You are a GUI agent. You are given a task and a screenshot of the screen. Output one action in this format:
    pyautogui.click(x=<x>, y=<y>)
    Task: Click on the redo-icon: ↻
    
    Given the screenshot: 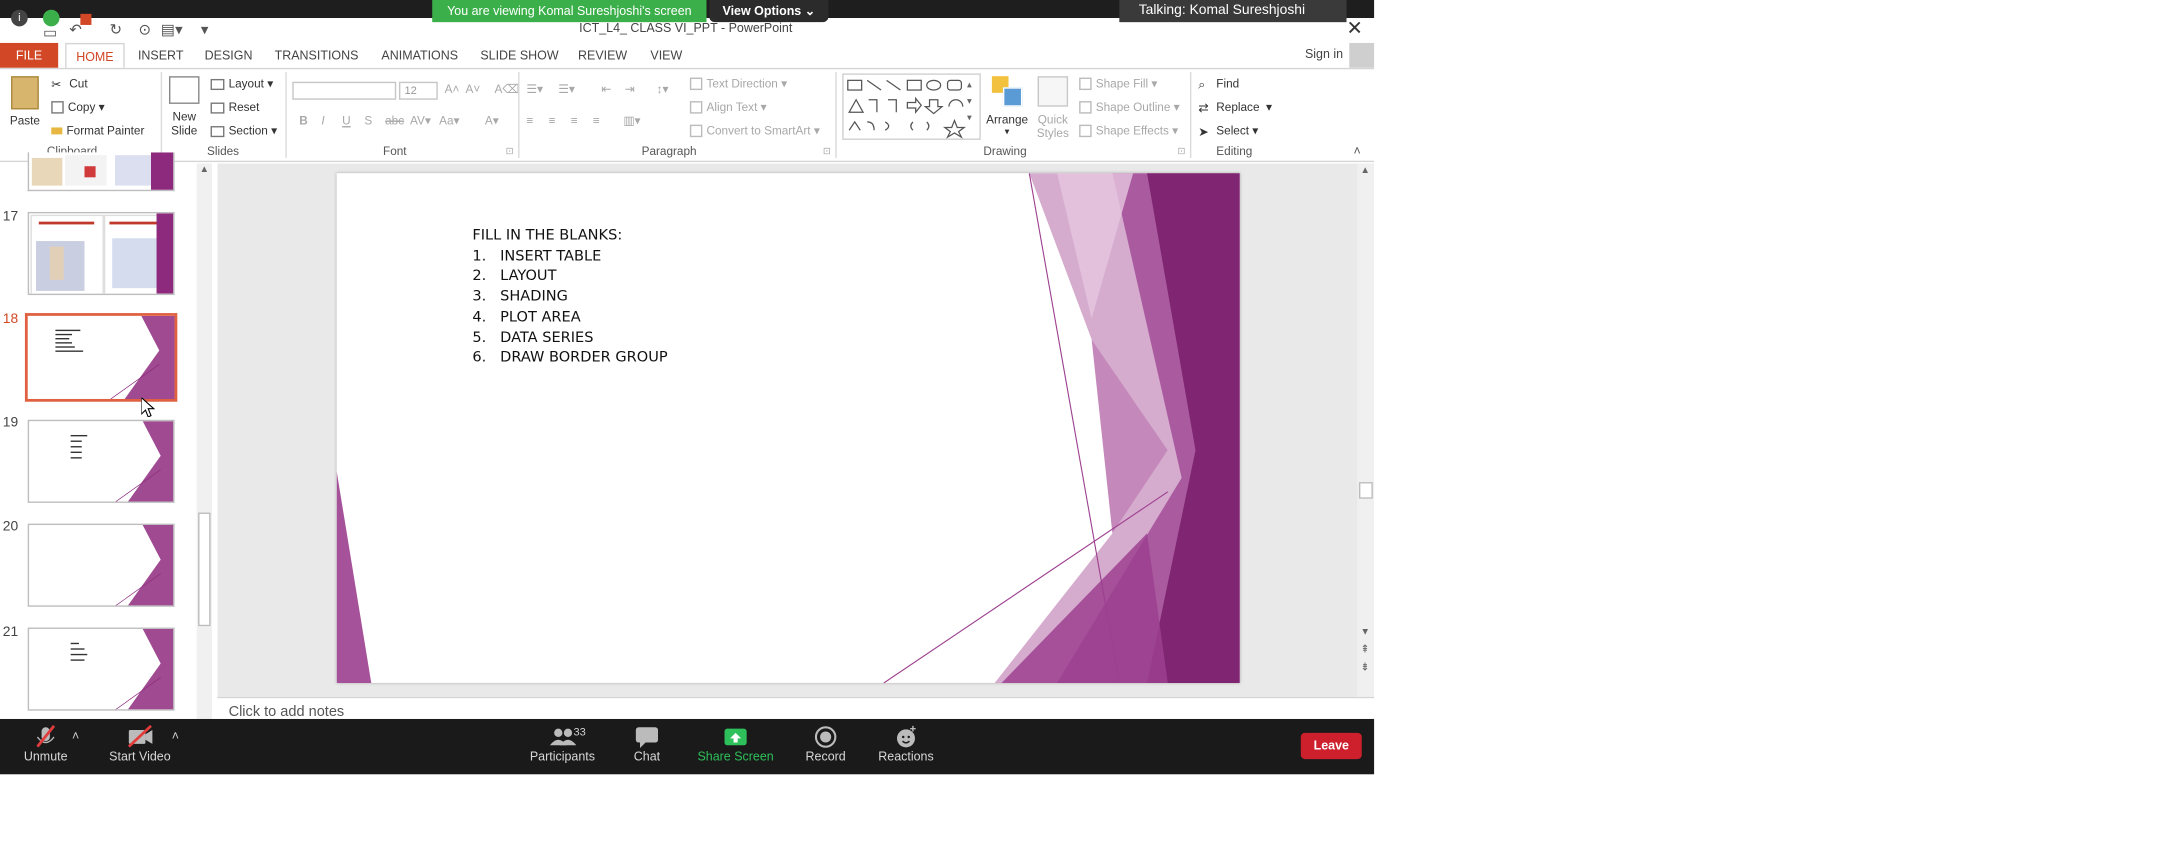 What is the action you would take?
    pyautogui.click(x=115, y=30)
    